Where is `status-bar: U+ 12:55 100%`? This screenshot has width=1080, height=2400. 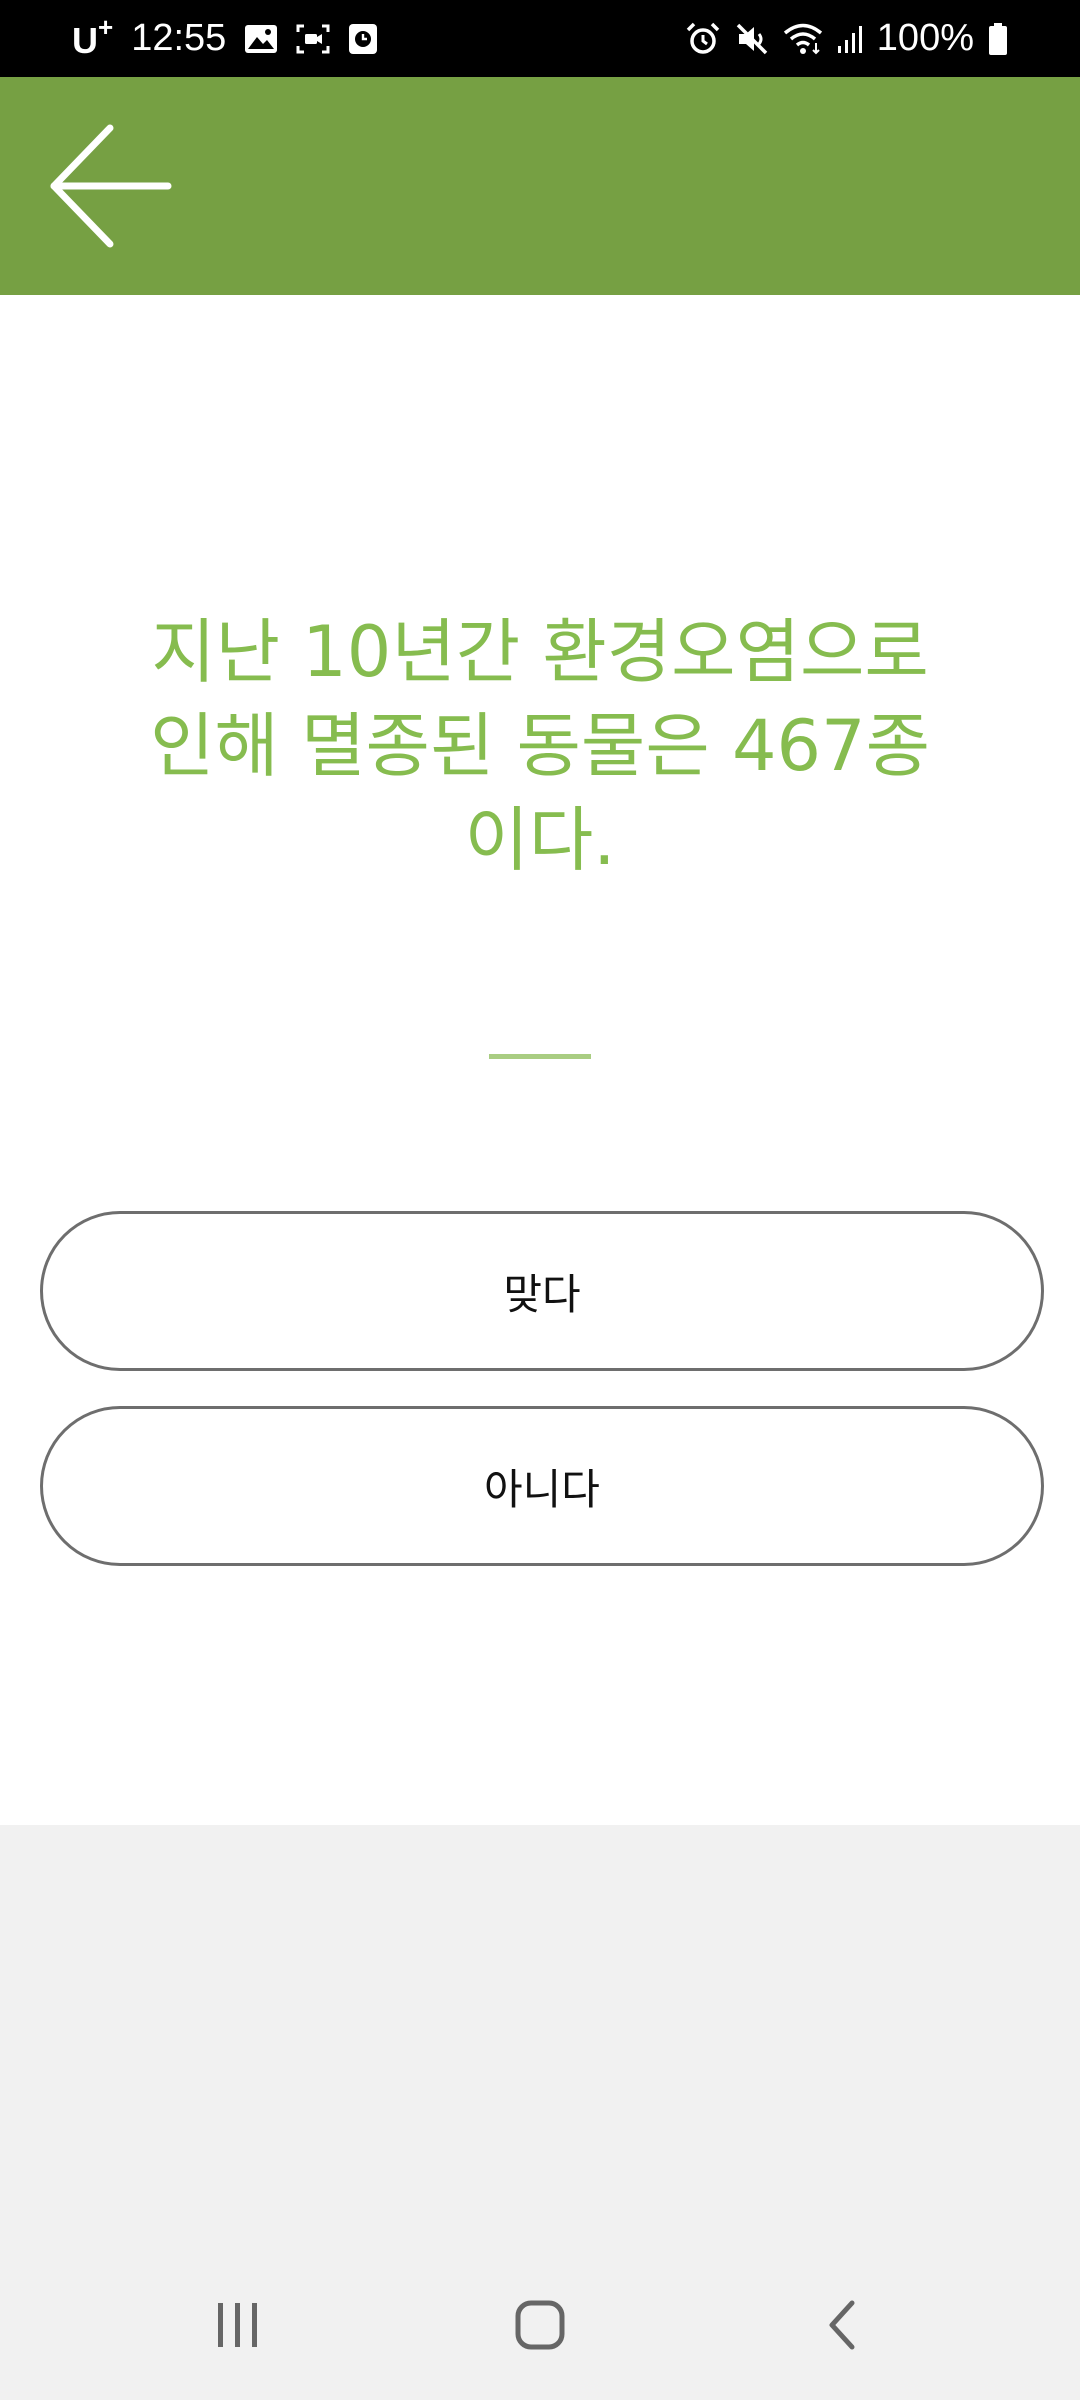 status-bar: U+ 12:55 100% is located at coordinates (540, 38).